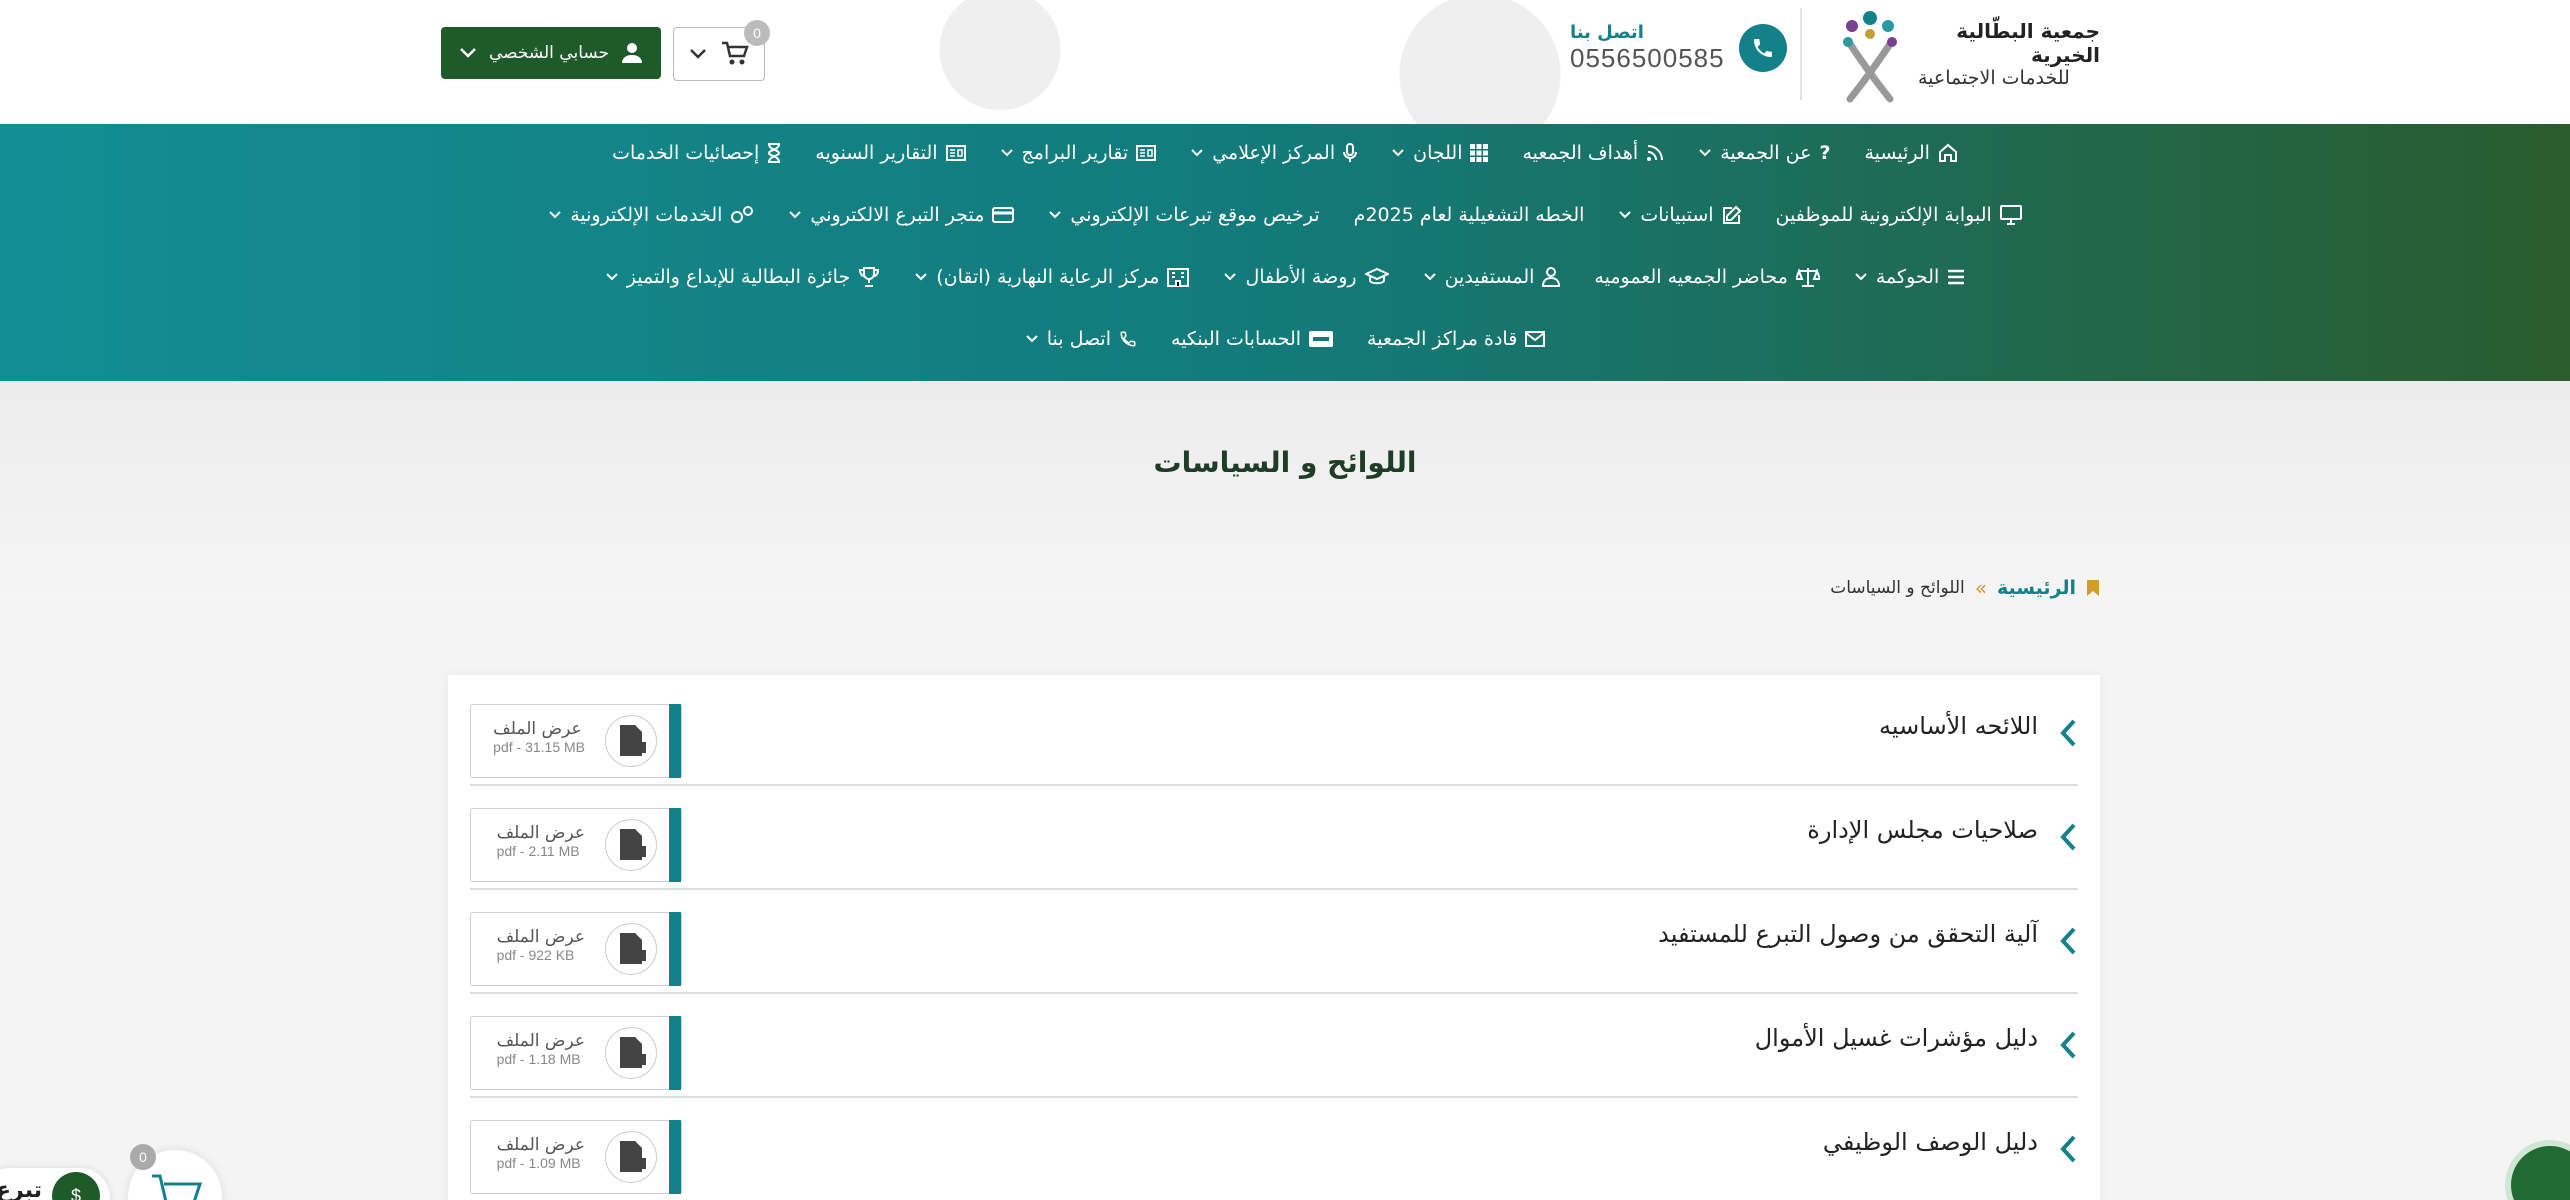  I want to click on grid-icon, so click(1479, 153).